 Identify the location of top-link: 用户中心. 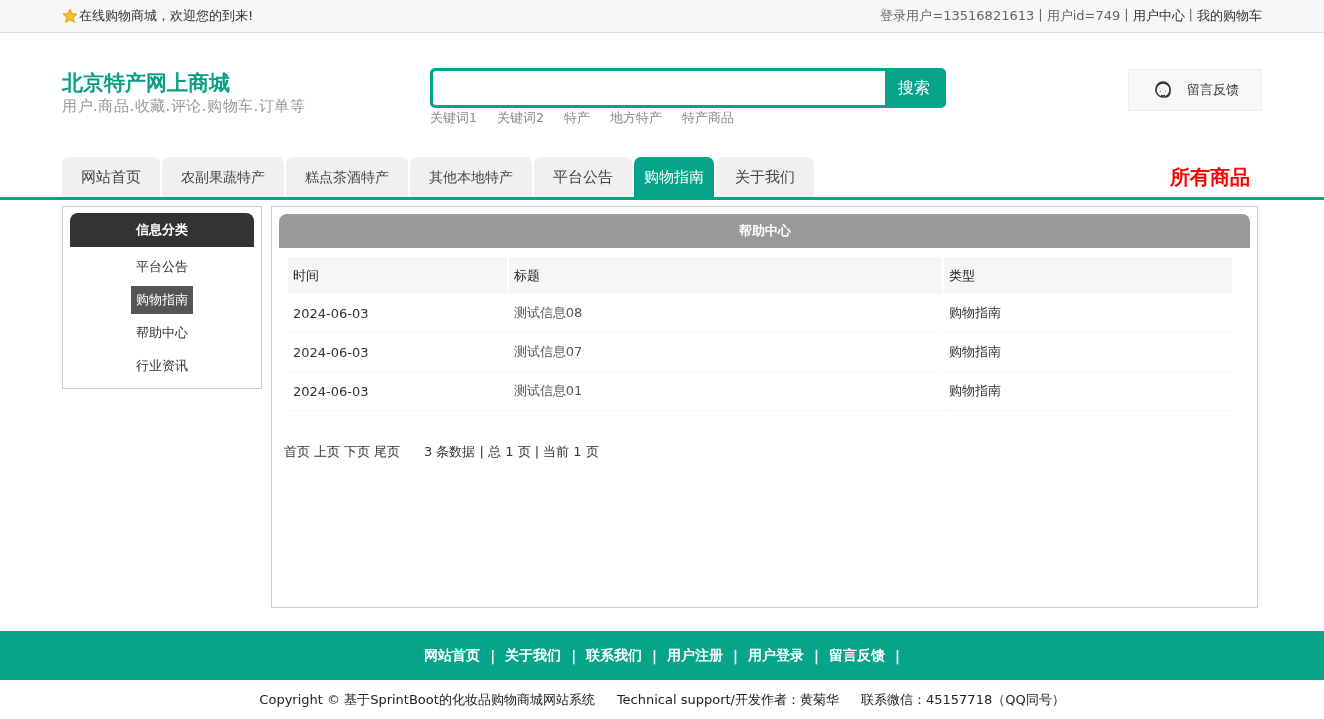
(1158, 16).